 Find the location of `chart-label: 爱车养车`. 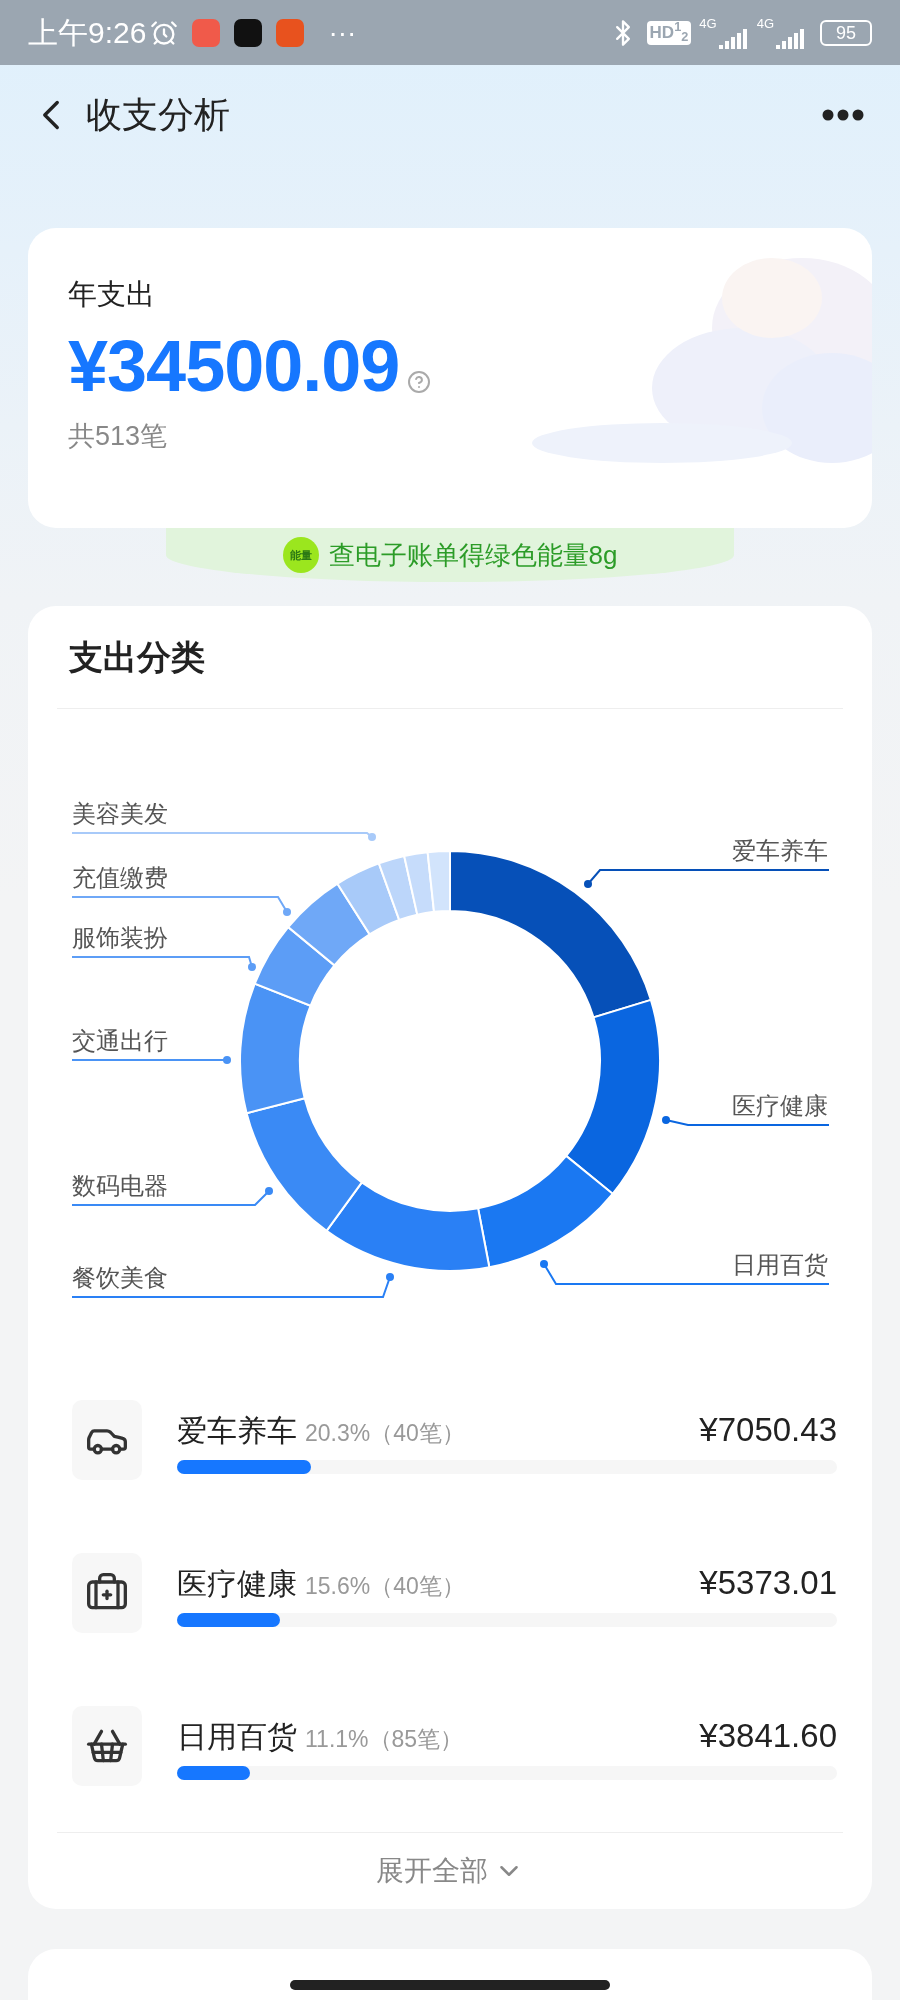

chart-label: 爱车养车 is located at coordinates (780, 851).